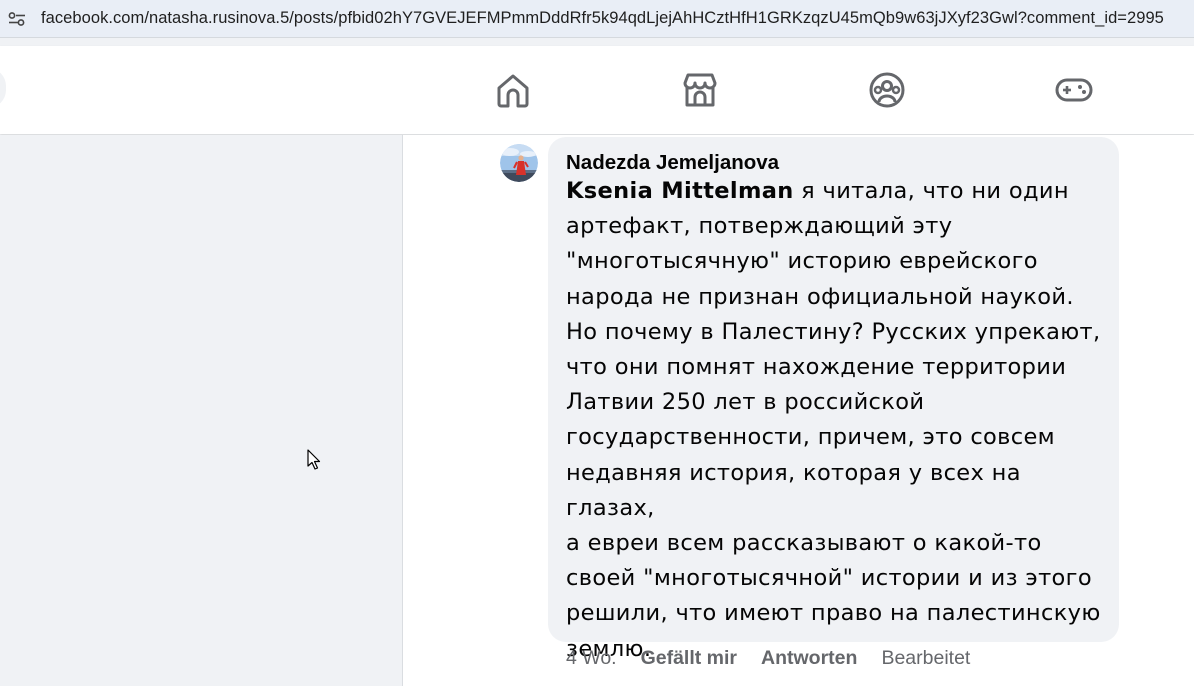 Image resolution: width=1194 pixels, height=686 pixels. I want to click on comment-line: народа не признан официальной наукой., so click(820, 296).